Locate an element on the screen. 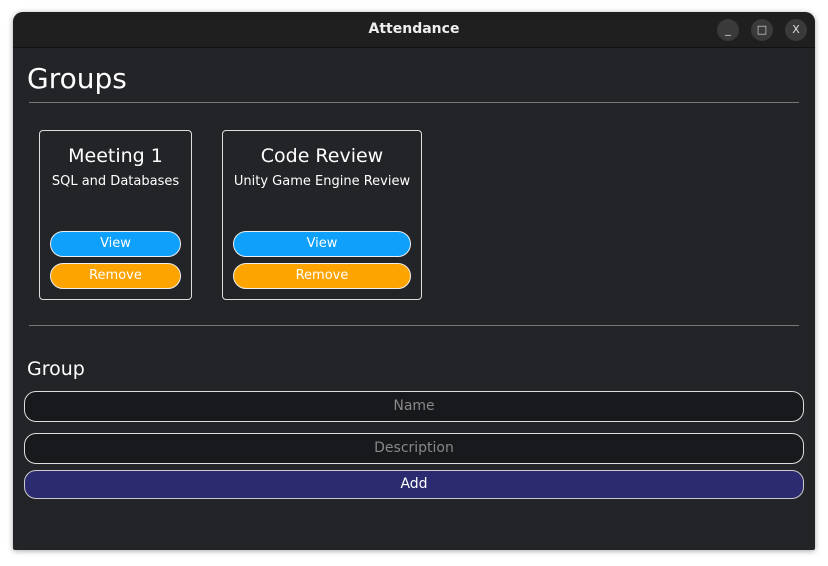  group-description: SQL and Databases is located at coordinates (115, 181).